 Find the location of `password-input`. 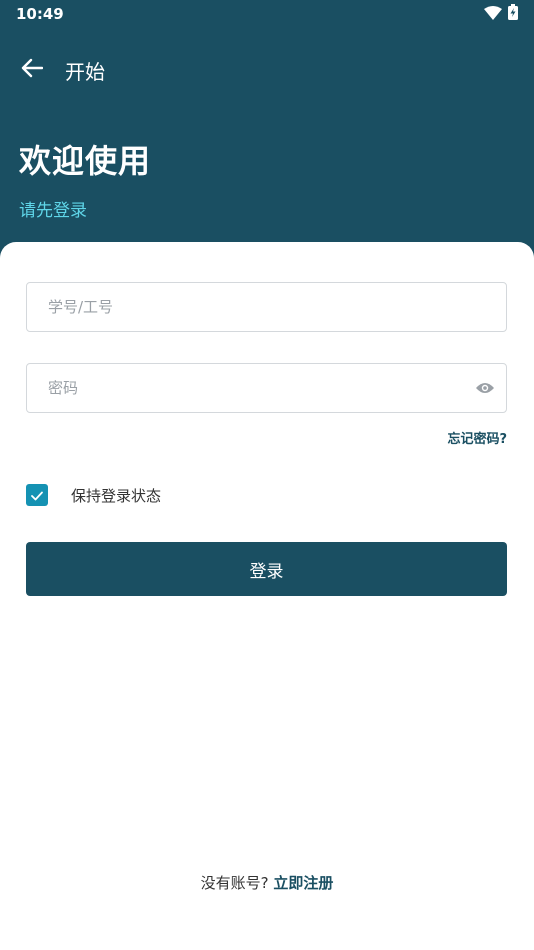

password-input is located at coordinates (255, 388).